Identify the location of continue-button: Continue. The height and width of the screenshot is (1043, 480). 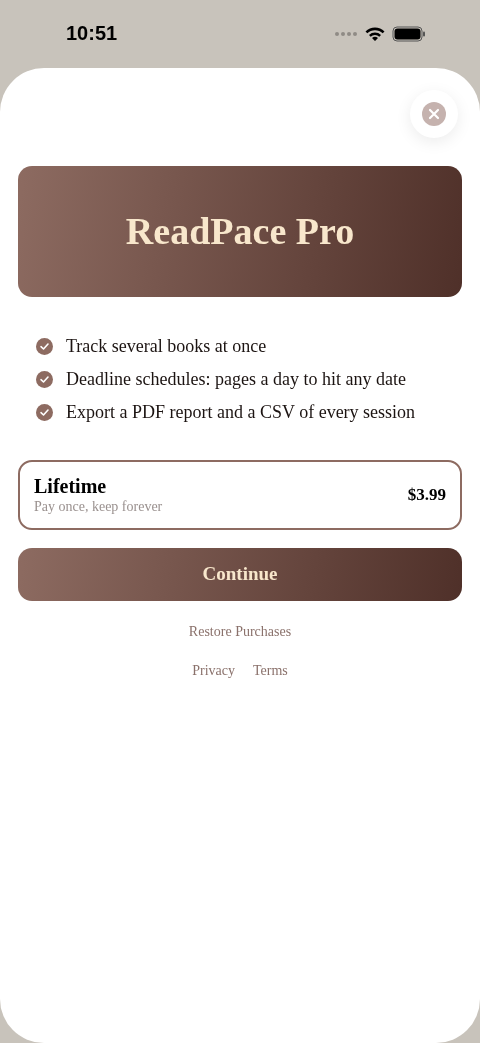
(240, 574).